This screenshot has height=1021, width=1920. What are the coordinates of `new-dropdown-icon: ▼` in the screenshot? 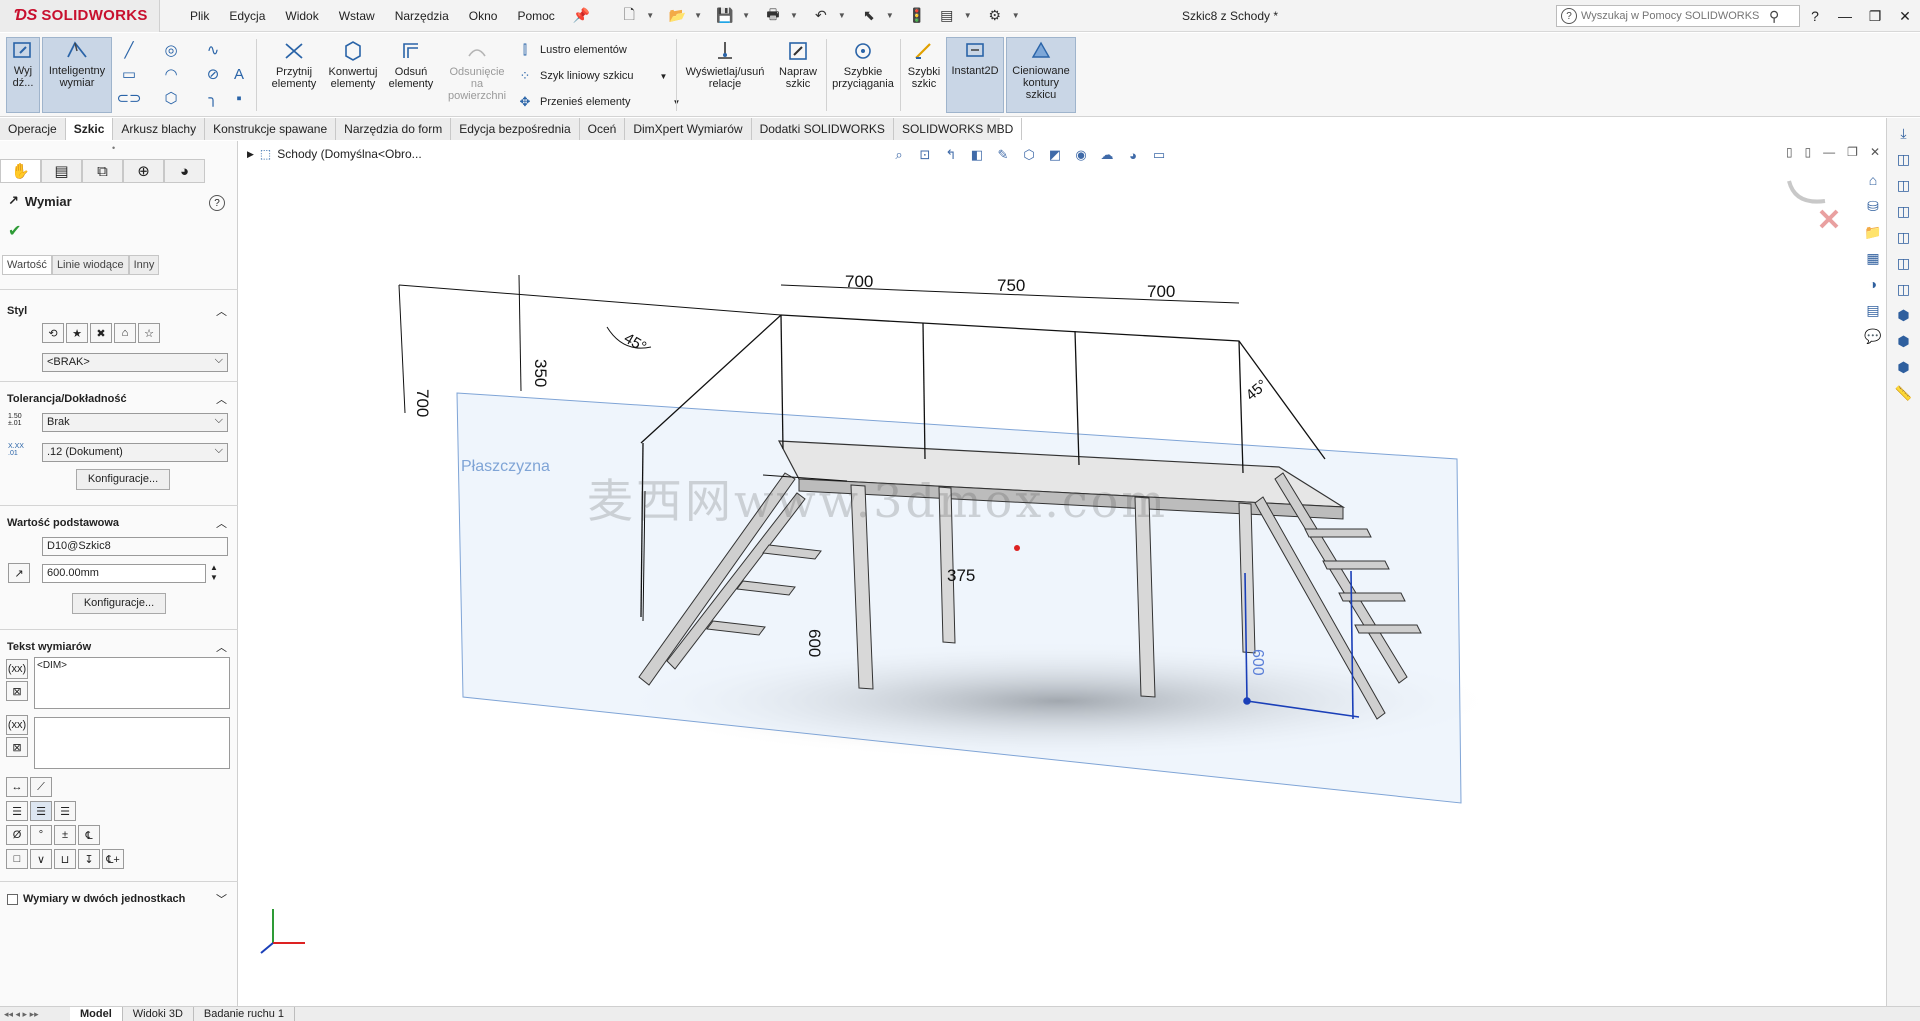 It's located at (650, 15).